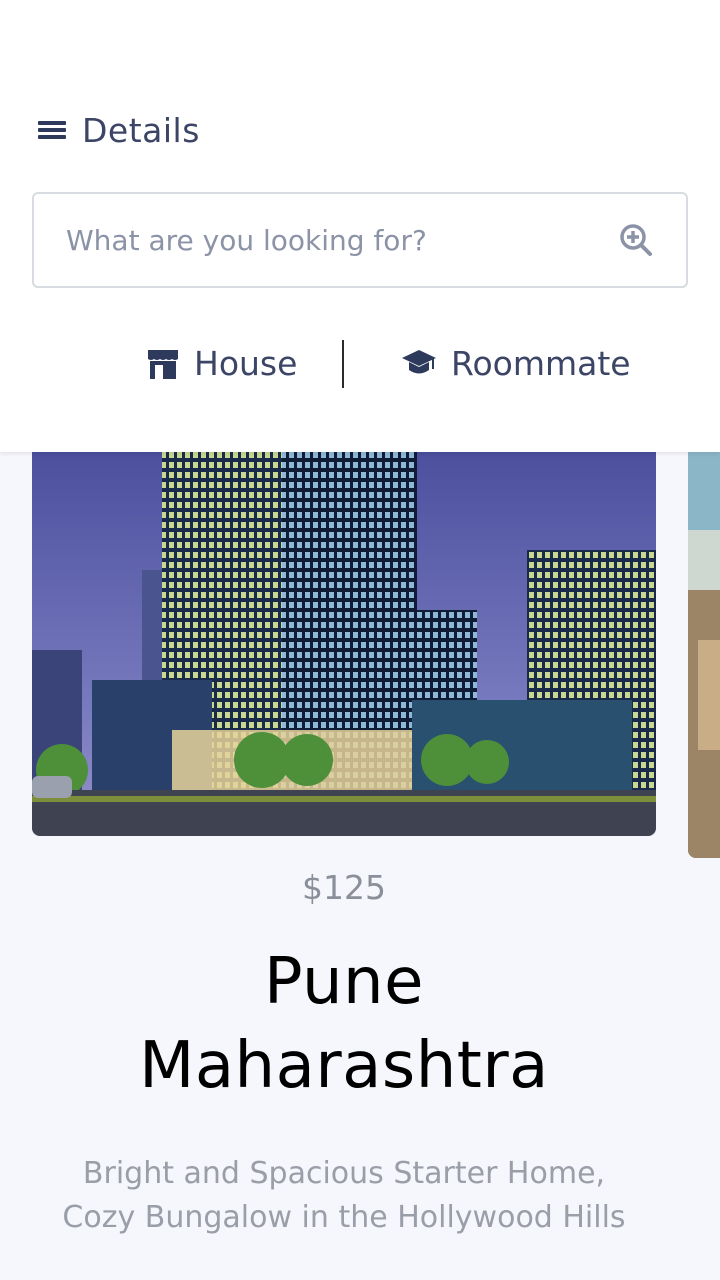 This screenshot has width=720, height=1280. What do you see at coordinates (541, 363) in the screenshot?
I see `tab-roommate-label: Roommate` at bounding box center [541, 363].